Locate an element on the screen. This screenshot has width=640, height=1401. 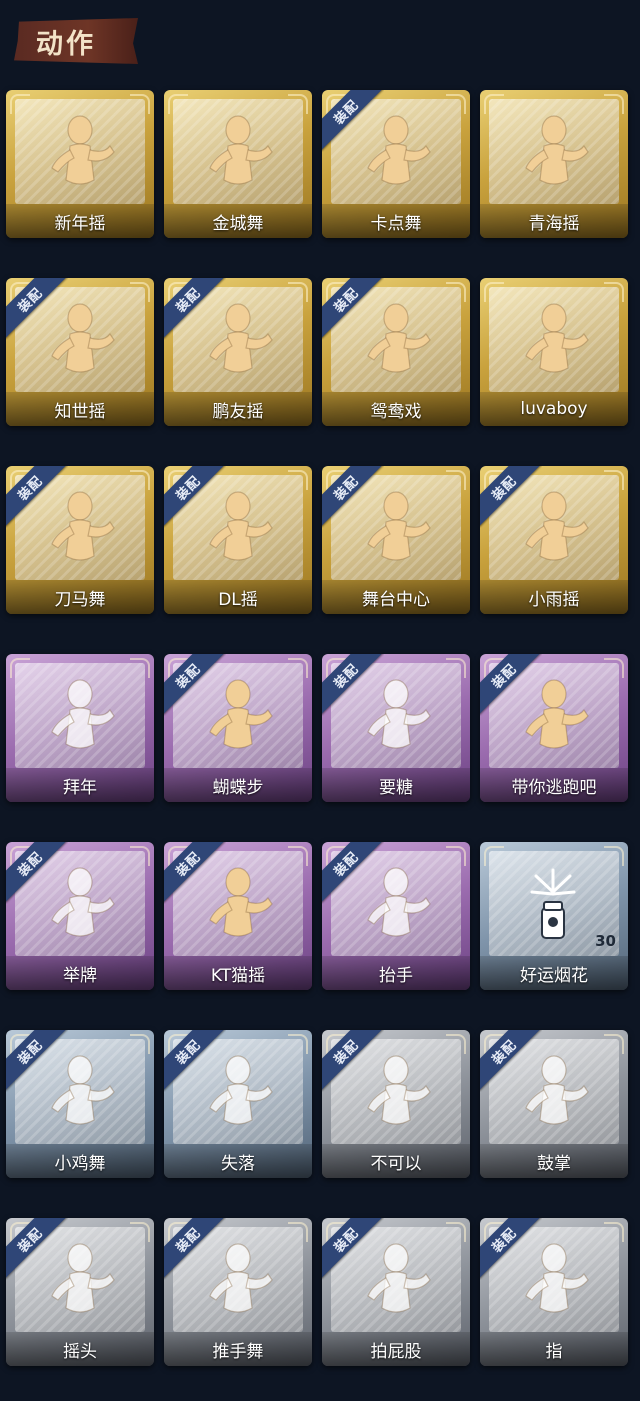
emote-card: 金城舞 is located at coordinates (238, 164).